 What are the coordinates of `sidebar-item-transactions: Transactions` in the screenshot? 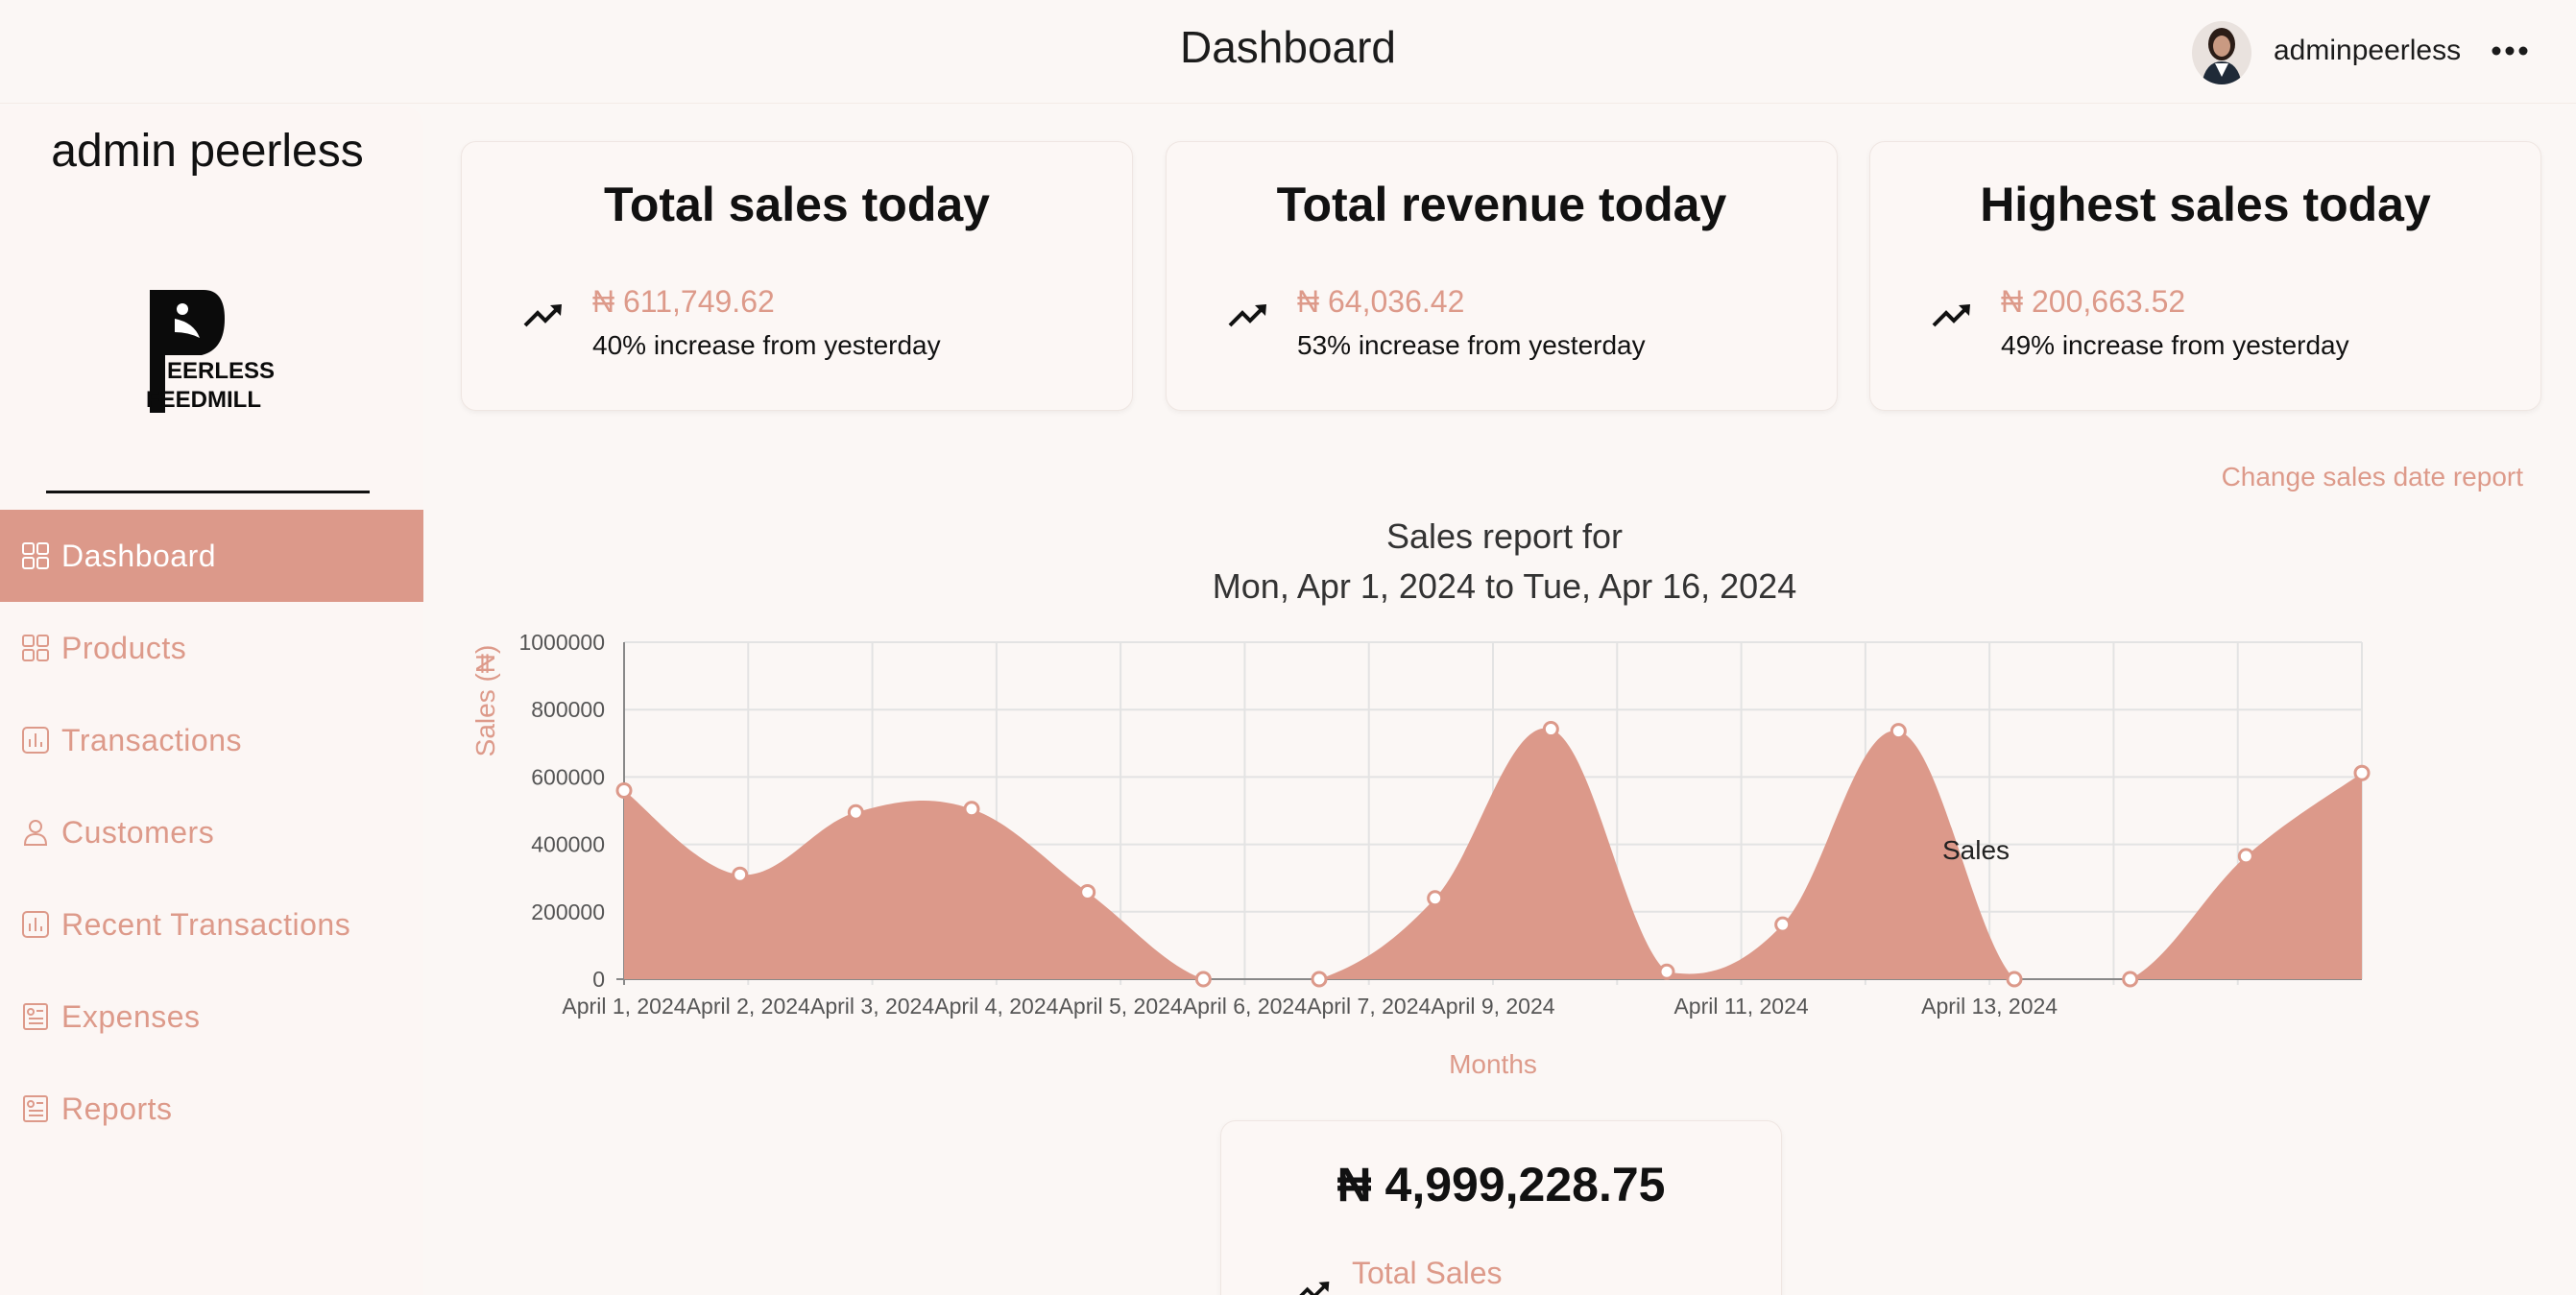 It's located at (211, 740).